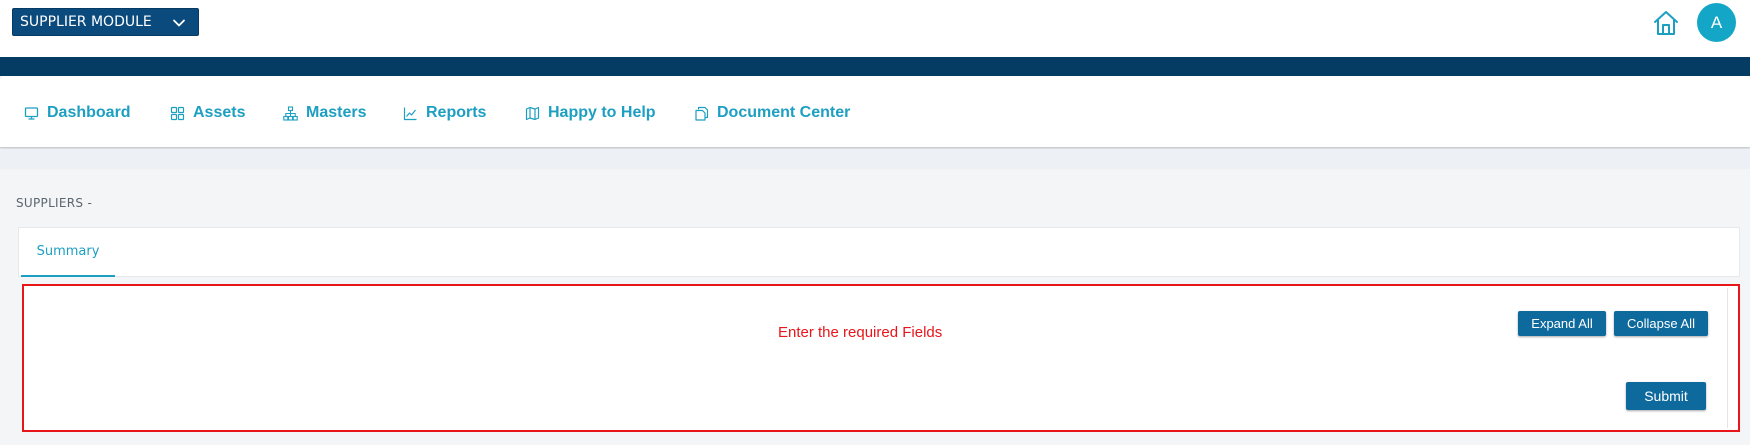 The width and height of the screenshot is (1750, 445). Describe the element at coordinates (89, 112) in the screenshot. I see `nav-item-label: Dashboard` at that location.